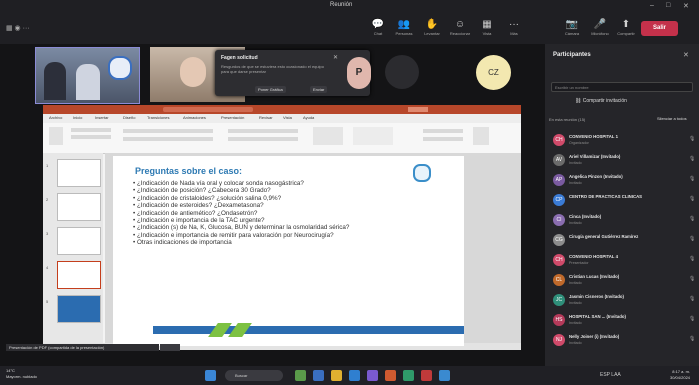 Image resolution: width=699 pixels, height=385 pixels. I want to click on meeting-info-icon: ▦ ◉ ···, so click(18, 28).